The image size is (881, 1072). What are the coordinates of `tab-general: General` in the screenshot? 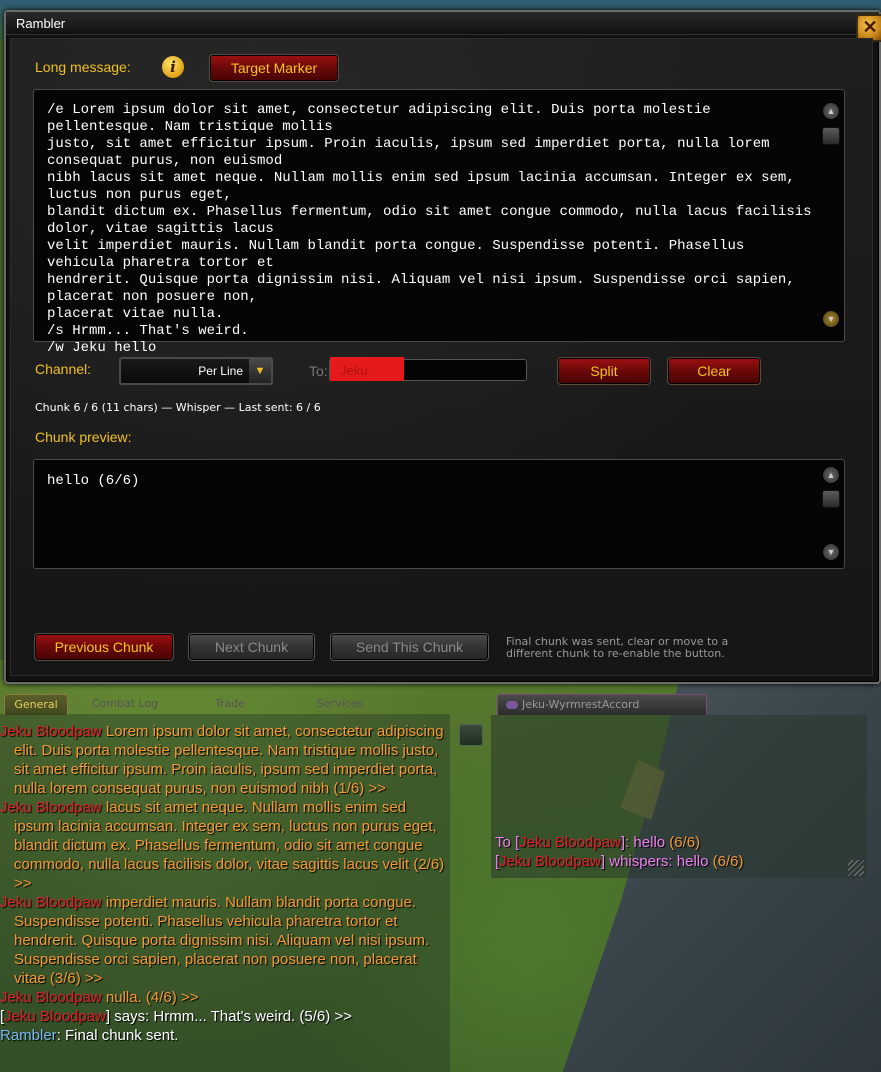 It's located at (36, 704).